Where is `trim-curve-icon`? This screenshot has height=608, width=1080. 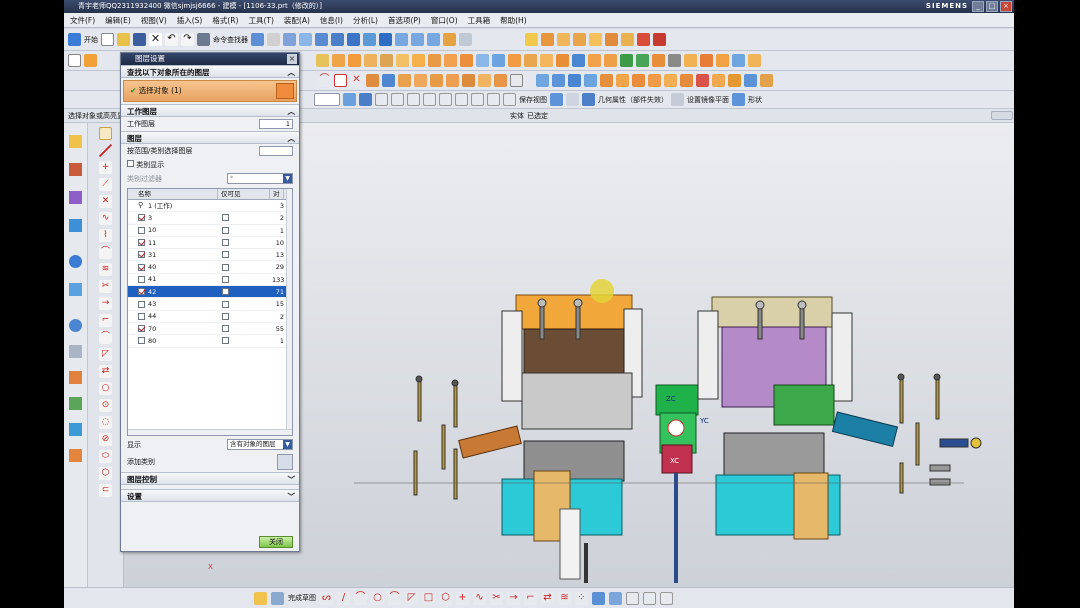 trim-curve-icon is located at coordinates (452, 80).